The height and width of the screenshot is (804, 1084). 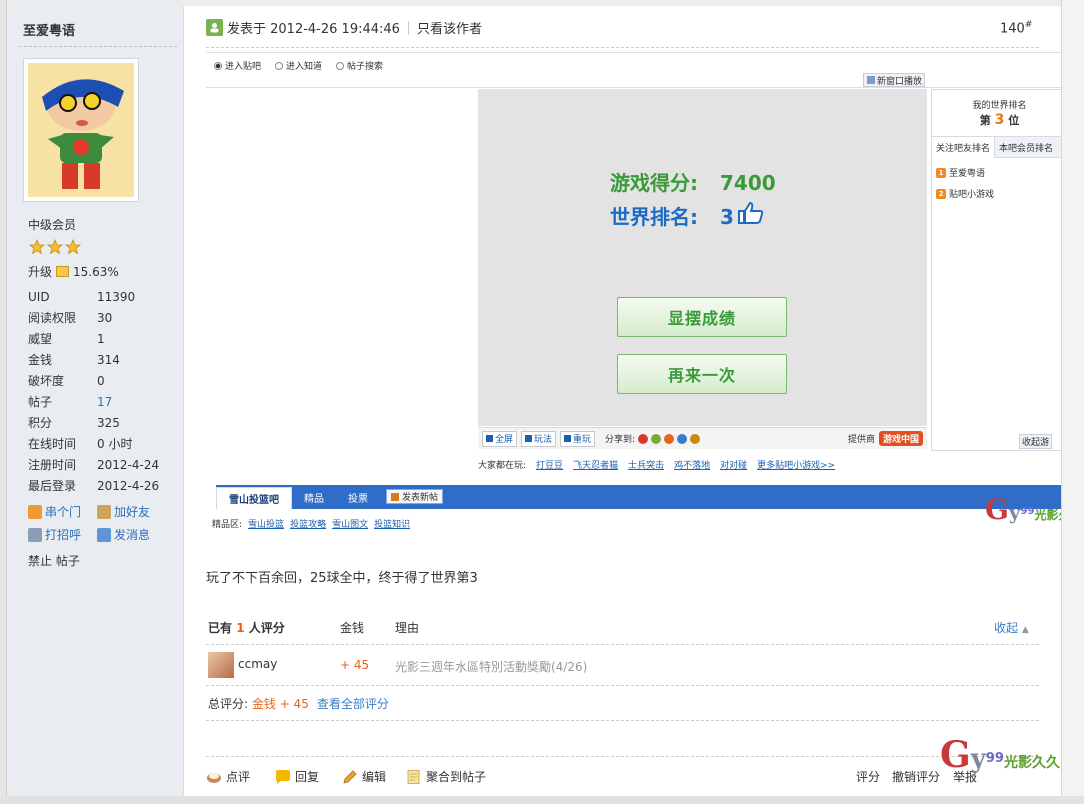 I want to click on stat-row: 帖子 17, so click(x=70, y=402).